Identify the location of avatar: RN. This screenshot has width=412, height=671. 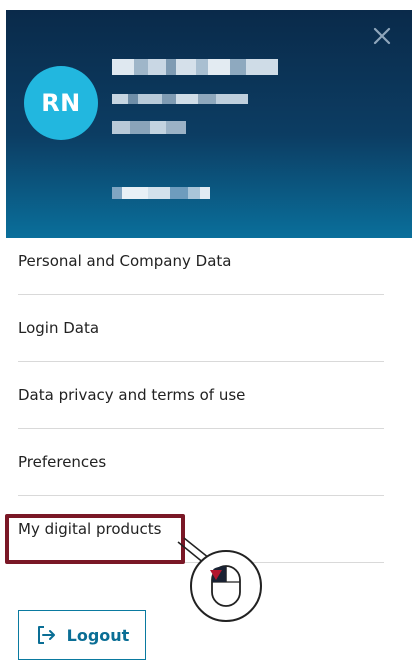
(61, 103).